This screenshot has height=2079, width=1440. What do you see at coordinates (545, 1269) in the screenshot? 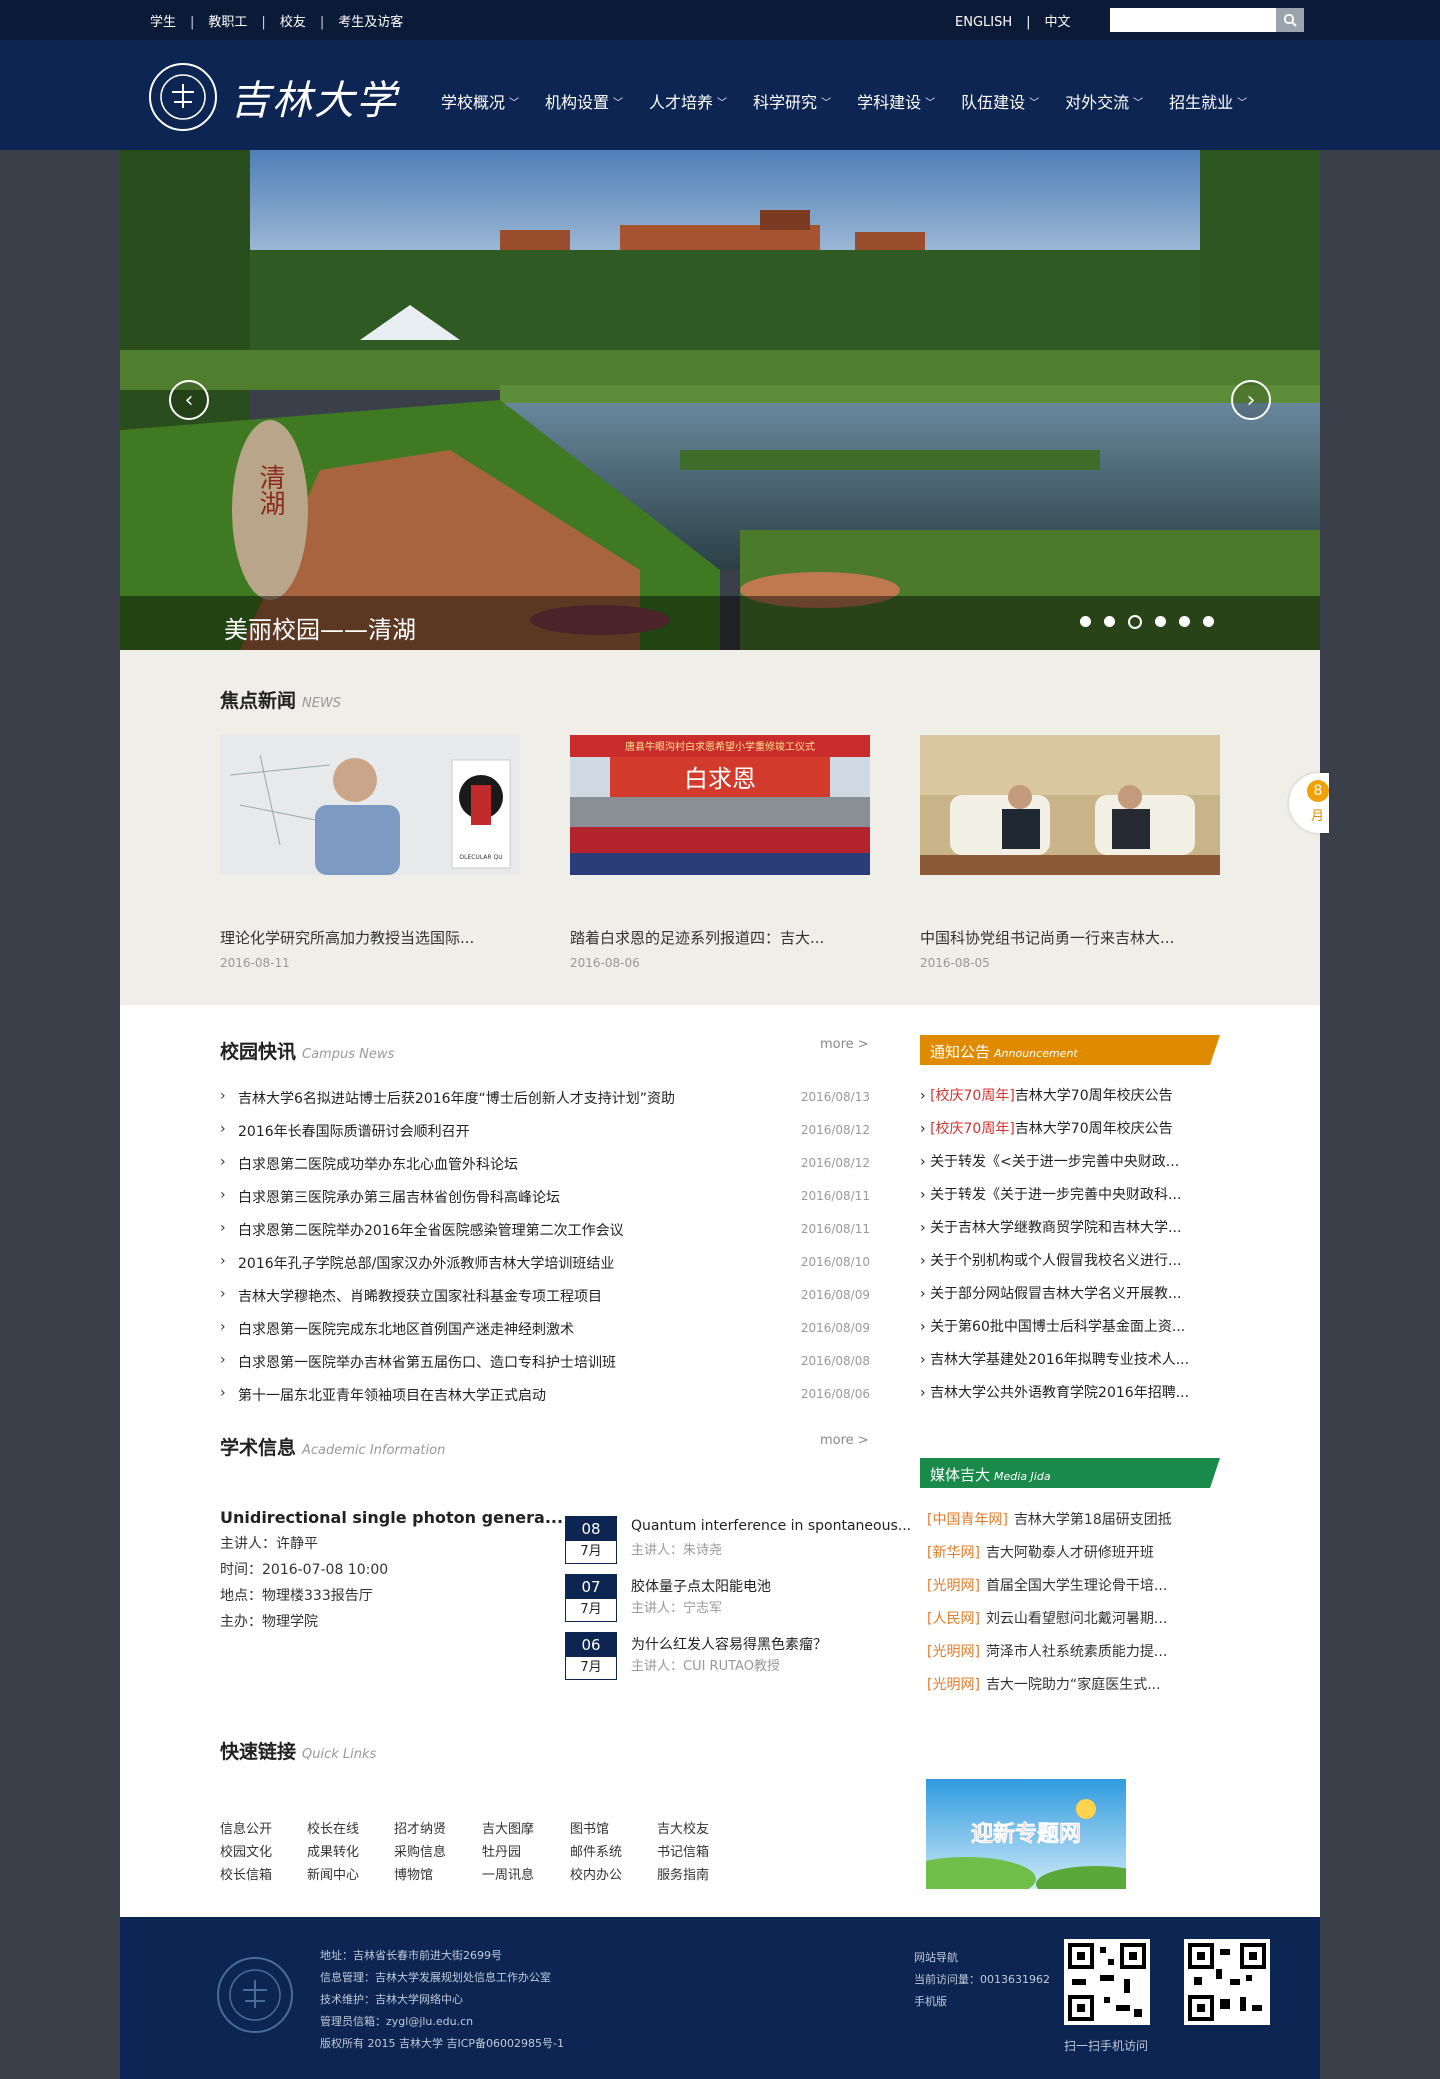
I see `list-item: › 2016年孔子学院总部/国家汉办外派教师吉林大学培训班结业 2016/08/10` at bounding box center [545, 1269].